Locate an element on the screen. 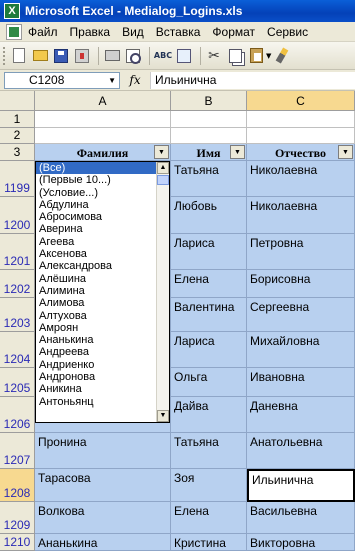 Image resolution: width=355 pixels, height=551 pixels. cell-a1 is located at coordinates (103, 119).